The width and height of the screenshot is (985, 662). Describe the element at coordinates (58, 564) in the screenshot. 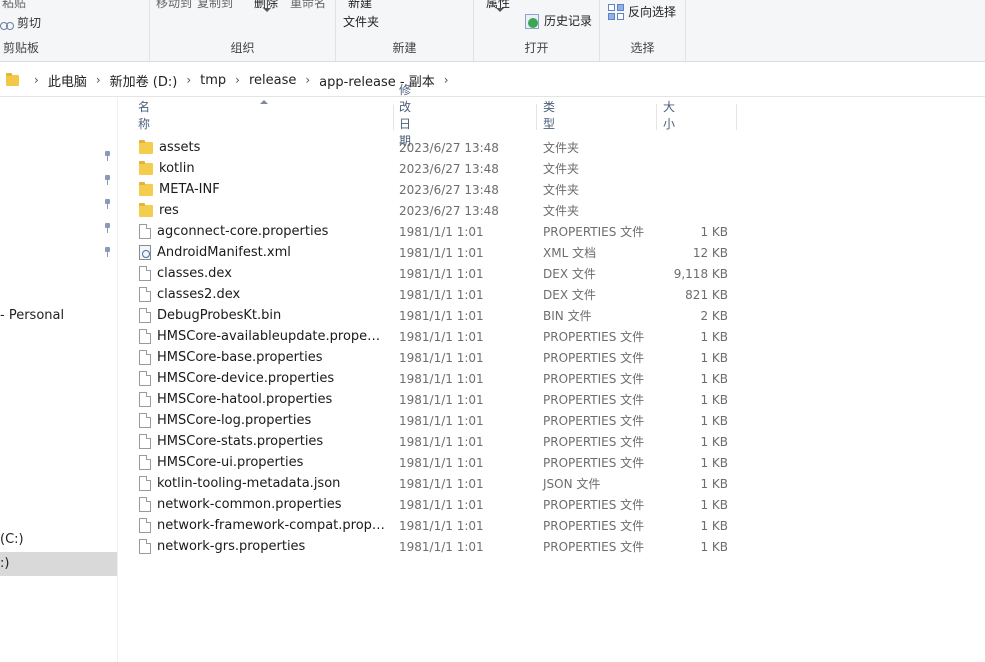

I see `nav-item-drive-d-selected` at that location.